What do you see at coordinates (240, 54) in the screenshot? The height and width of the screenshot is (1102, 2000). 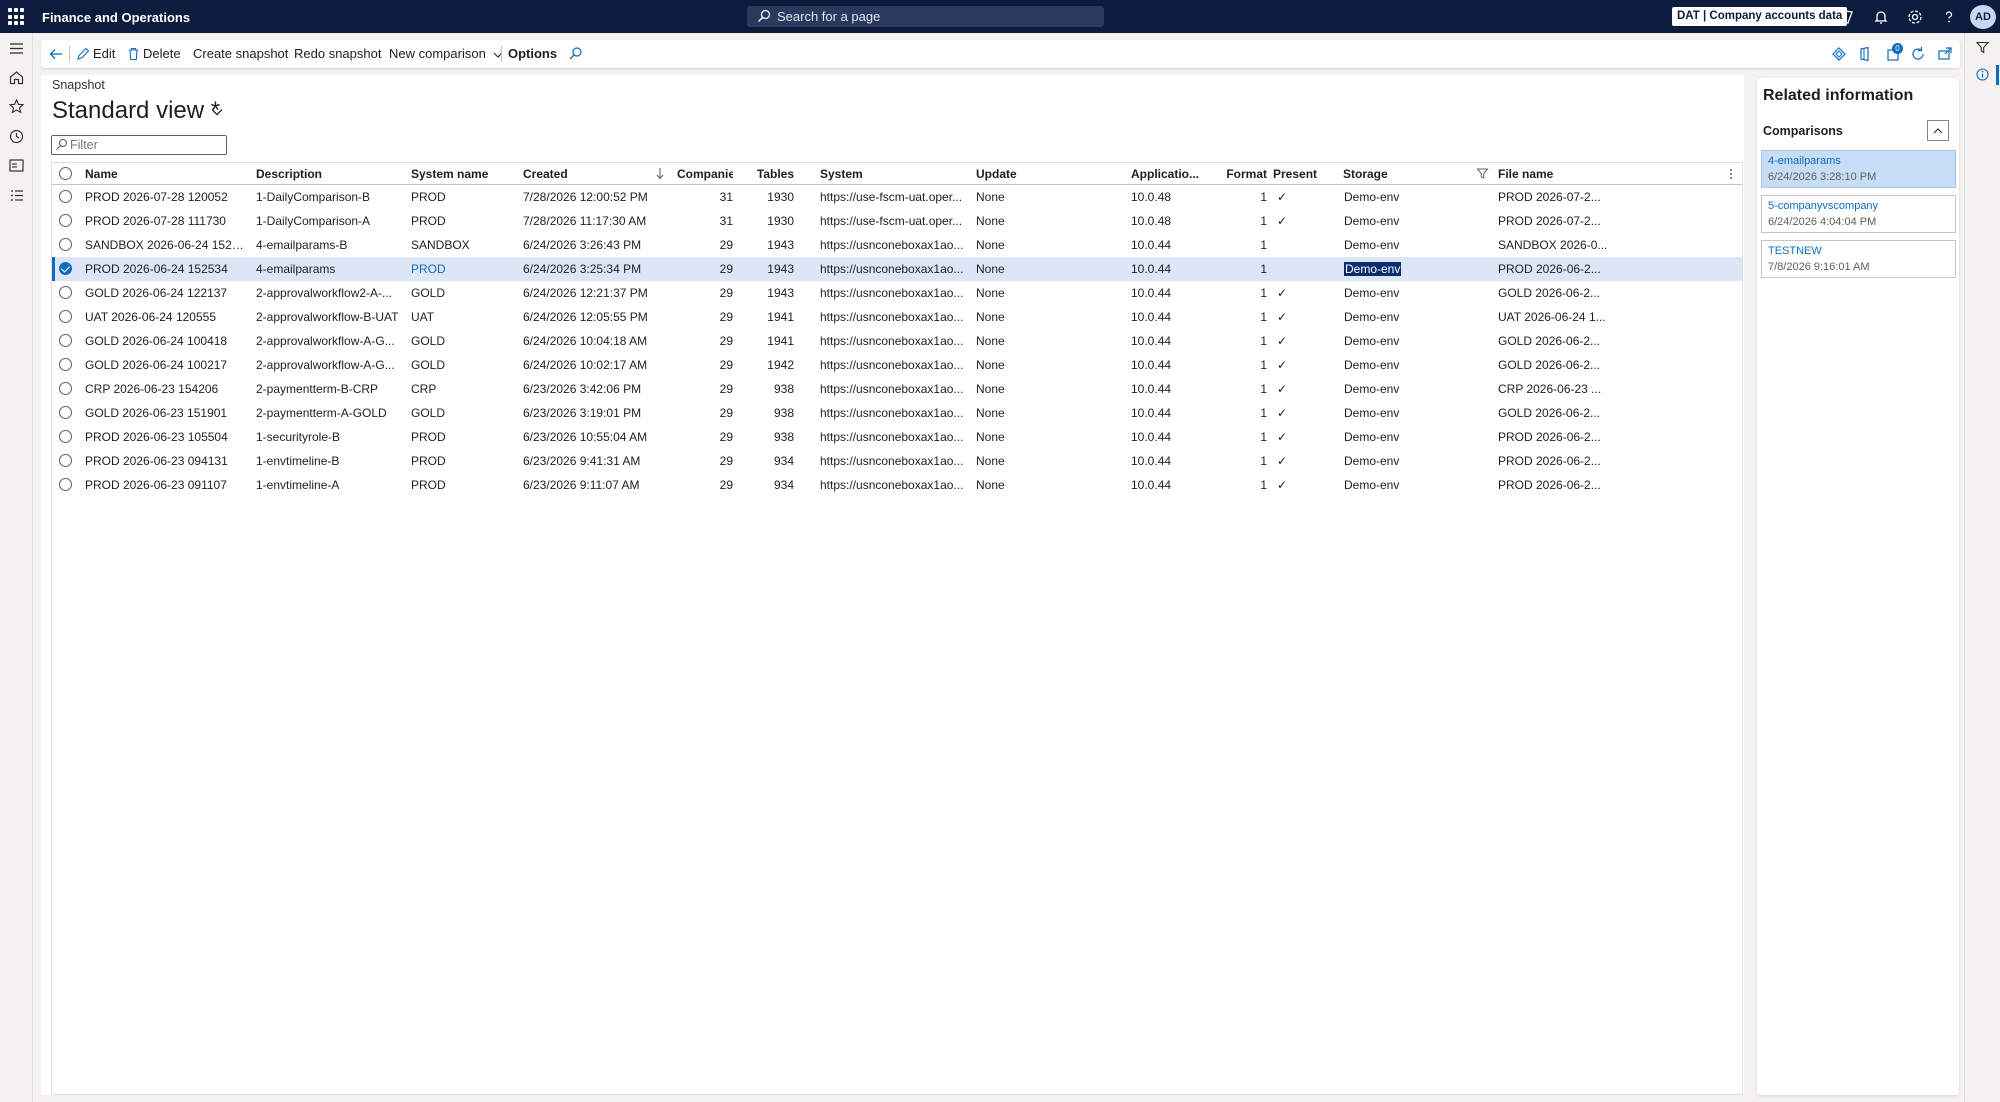 I see `create-snapshot-button: Create snapshot` at bounding box center [240, 54].